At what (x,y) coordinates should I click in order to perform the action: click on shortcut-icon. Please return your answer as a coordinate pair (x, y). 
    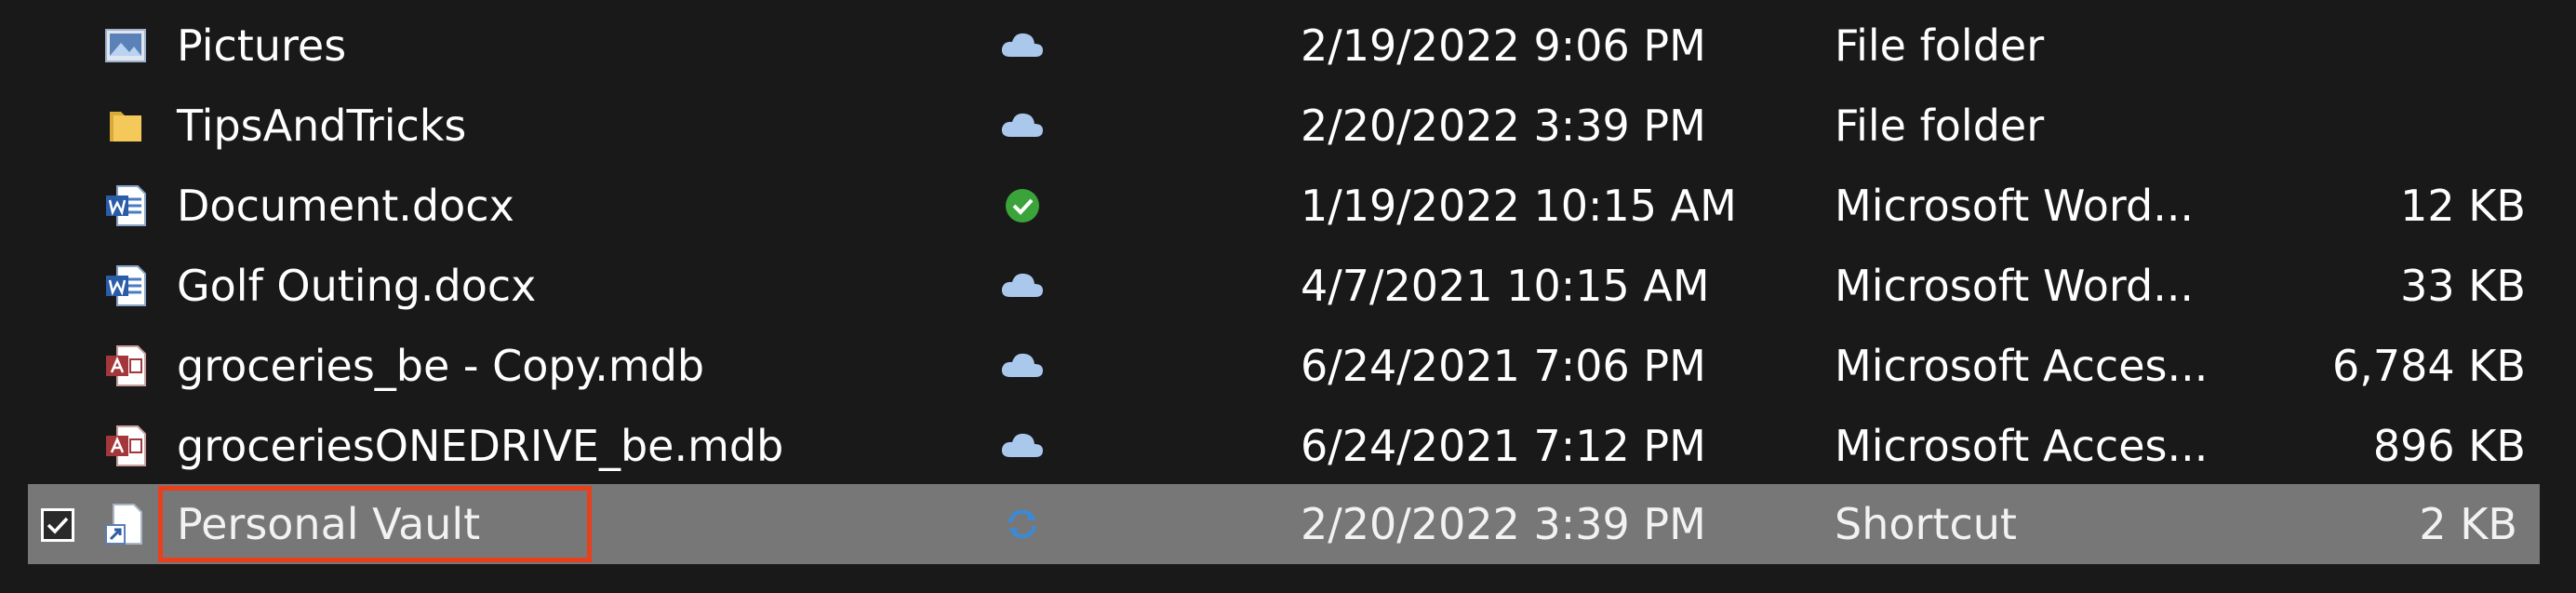
    Looking at the image, I should click on (123, 524).